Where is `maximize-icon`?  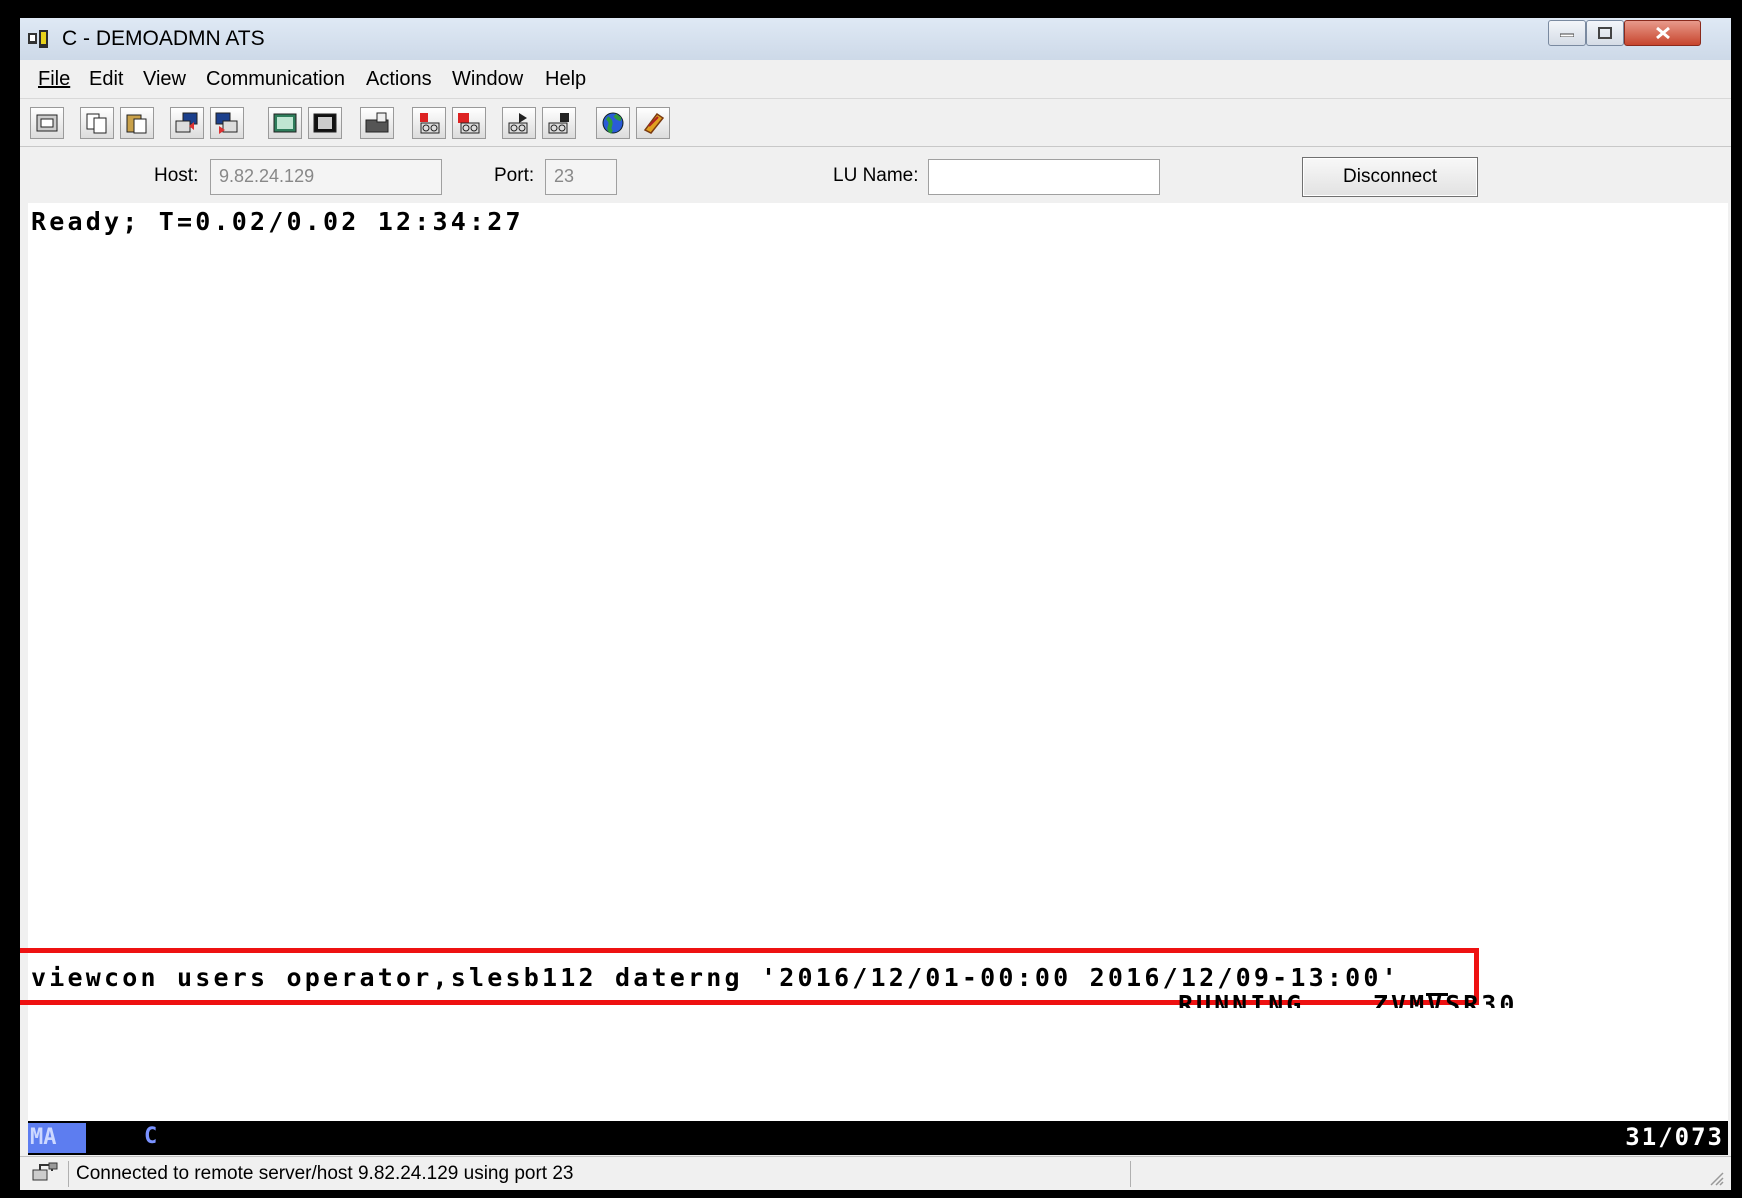
maximize-icon is located at coordinates (1605, 33).